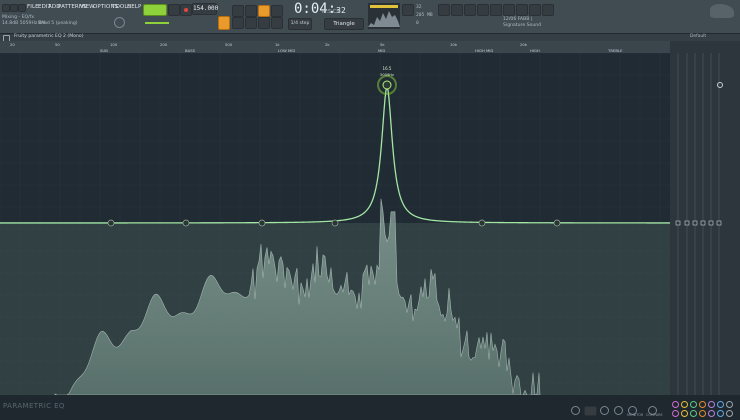 The height and width of the screenshot is (420, 740). What do you see at coordinates (387, 75) in the screenshot?
I see `peak-freq-label: 5059Hz` at bounding box center [387, 75].